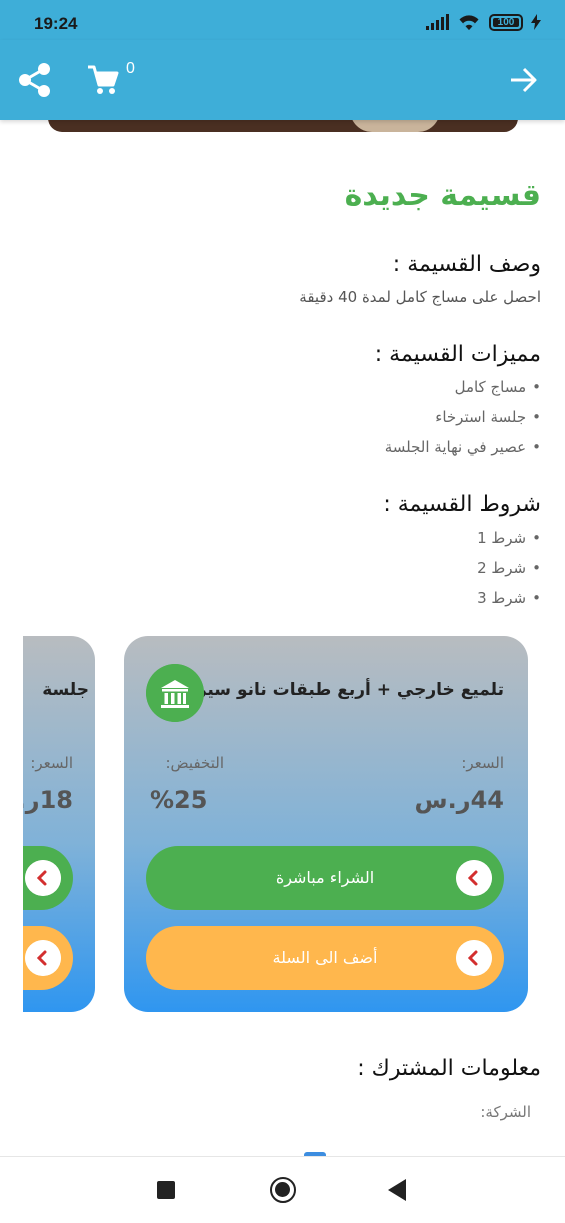 Image resolution: width=565 pixels, height=1223 pixels. I want to click on company-label: الشركة:, so click(505, 1112).